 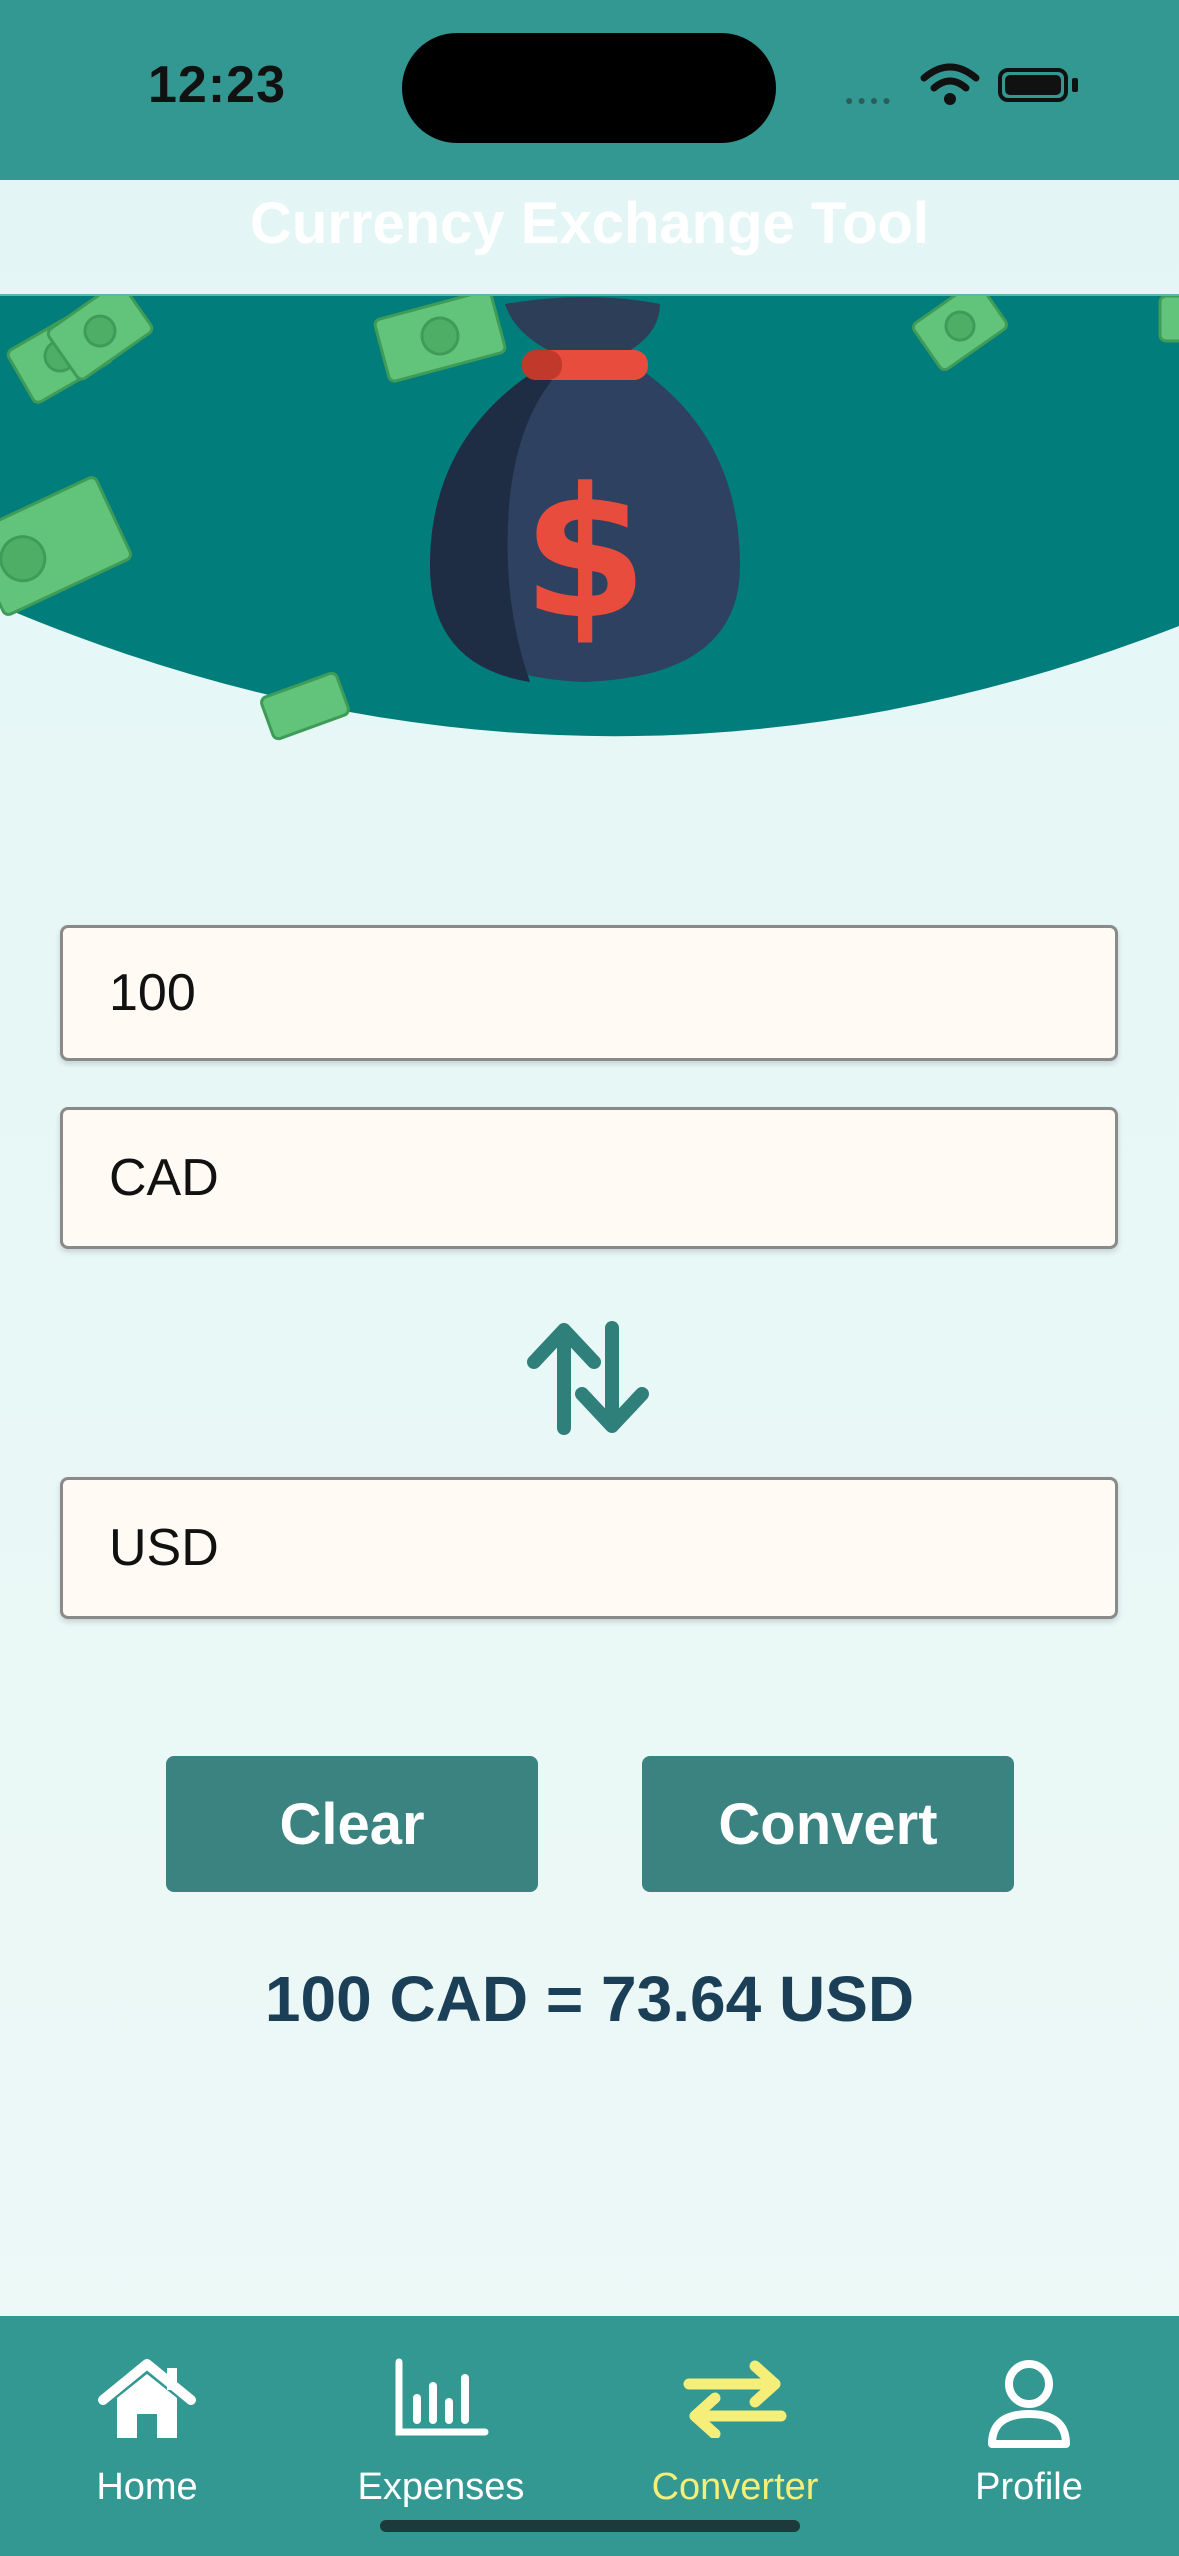 I want to click on header-bar: 12:23 ●●●●, so click(x=589, y=90).